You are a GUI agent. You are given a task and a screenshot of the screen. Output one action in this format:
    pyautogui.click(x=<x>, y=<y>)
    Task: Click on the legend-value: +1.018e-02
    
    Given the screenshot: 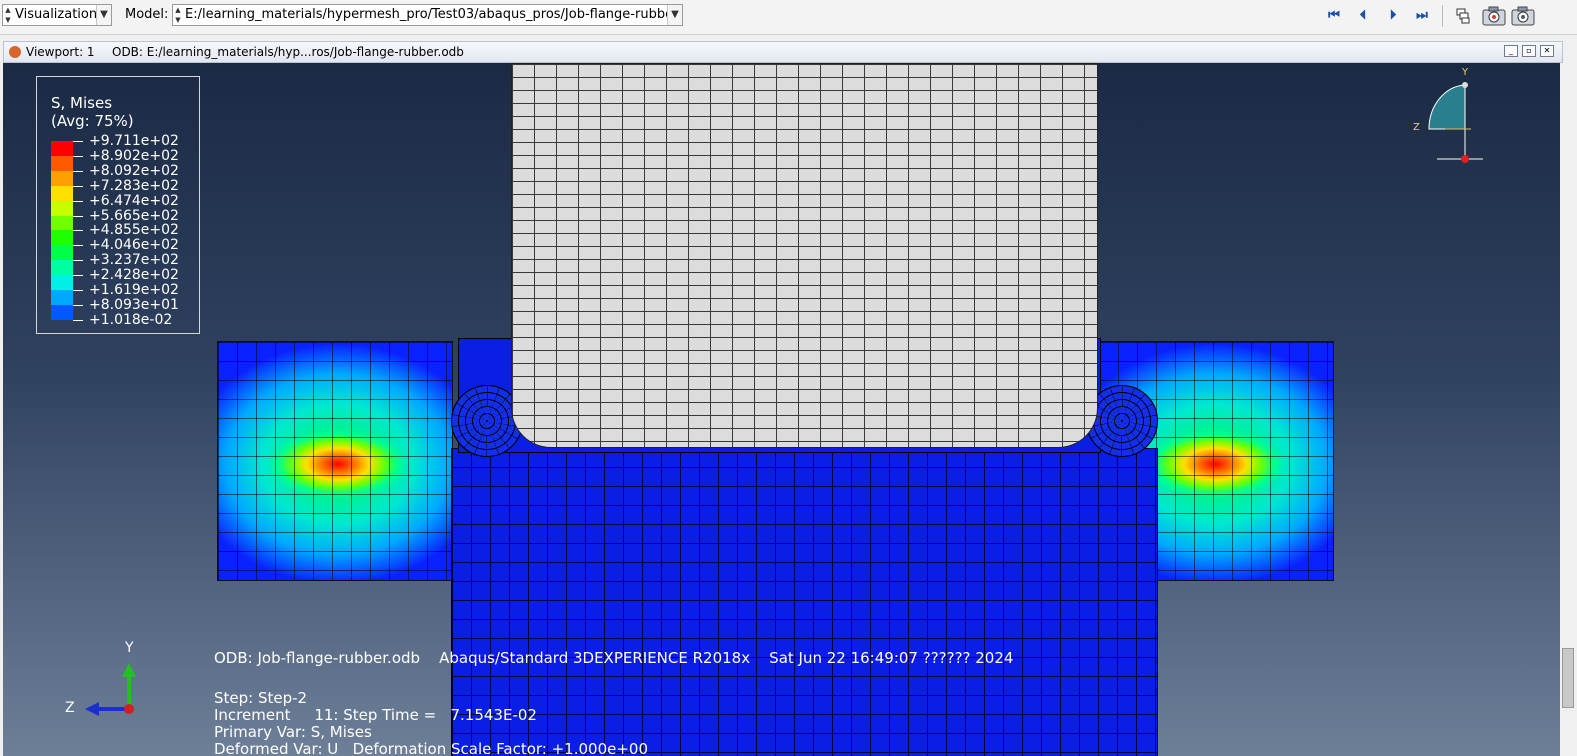 What is the action you would take?
    pyautogui.click(x=131, y=319)
    